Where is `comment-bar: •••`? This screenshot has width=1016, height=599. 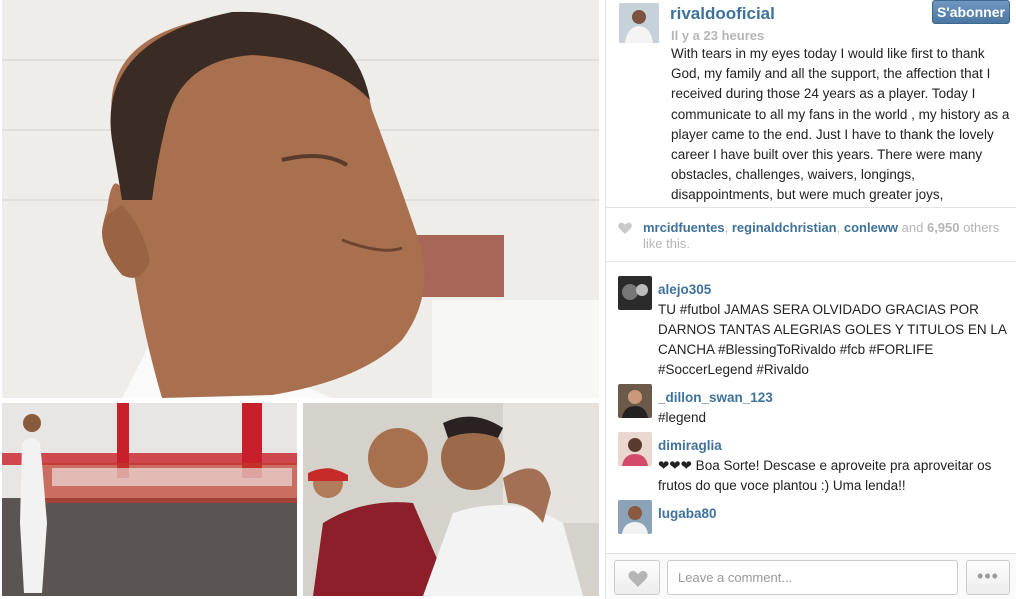 comment-bar: ••• is located at coordinates (811, 576).